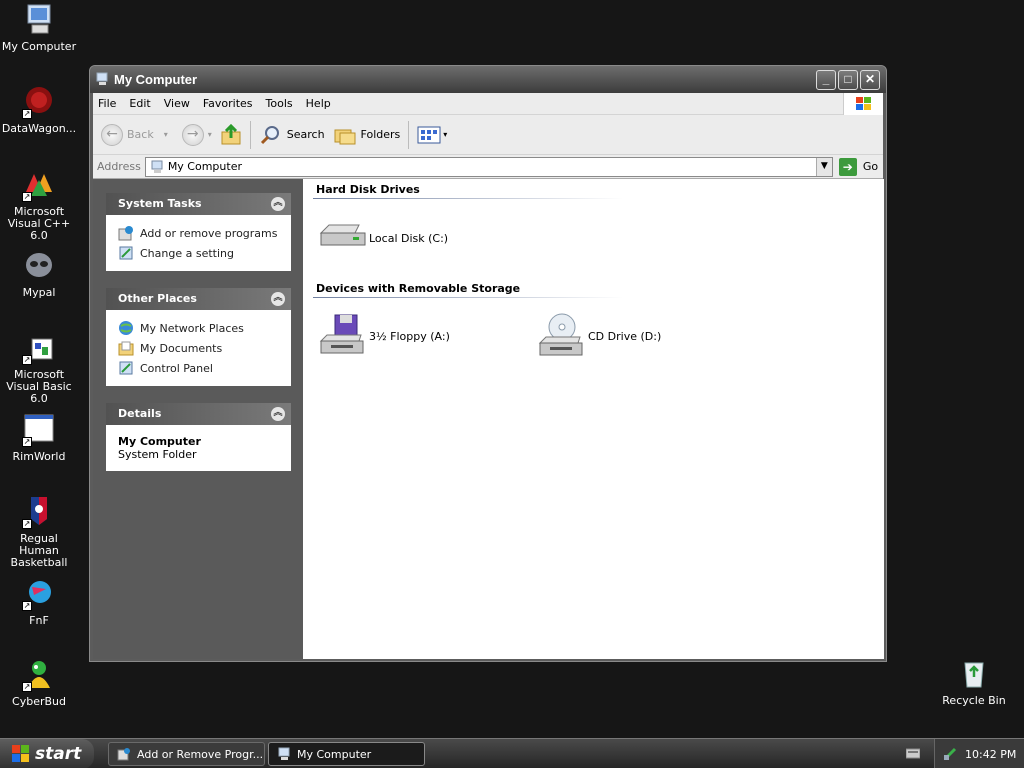 Image resolution: width=1024 pixels, height=768 pixels. Describe the element at coordinates (560, 334) in the screenshot. I see `cd-drive-icon` at that location.